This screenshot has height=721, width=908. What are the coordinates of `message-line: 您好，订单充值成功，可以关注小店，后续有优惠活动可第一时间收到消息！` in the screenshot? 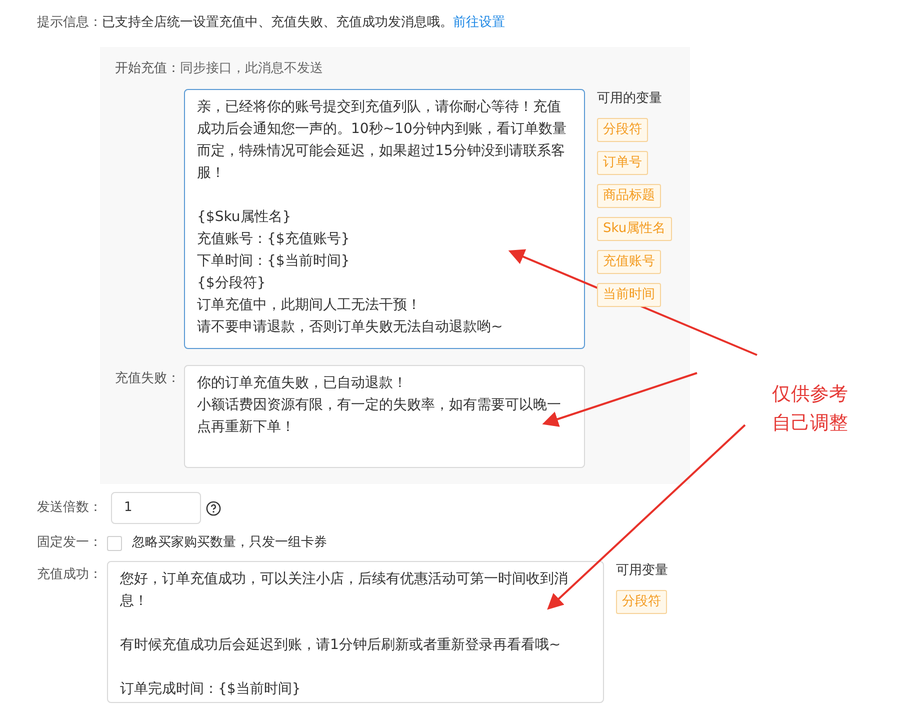 It's located at (344, 590).